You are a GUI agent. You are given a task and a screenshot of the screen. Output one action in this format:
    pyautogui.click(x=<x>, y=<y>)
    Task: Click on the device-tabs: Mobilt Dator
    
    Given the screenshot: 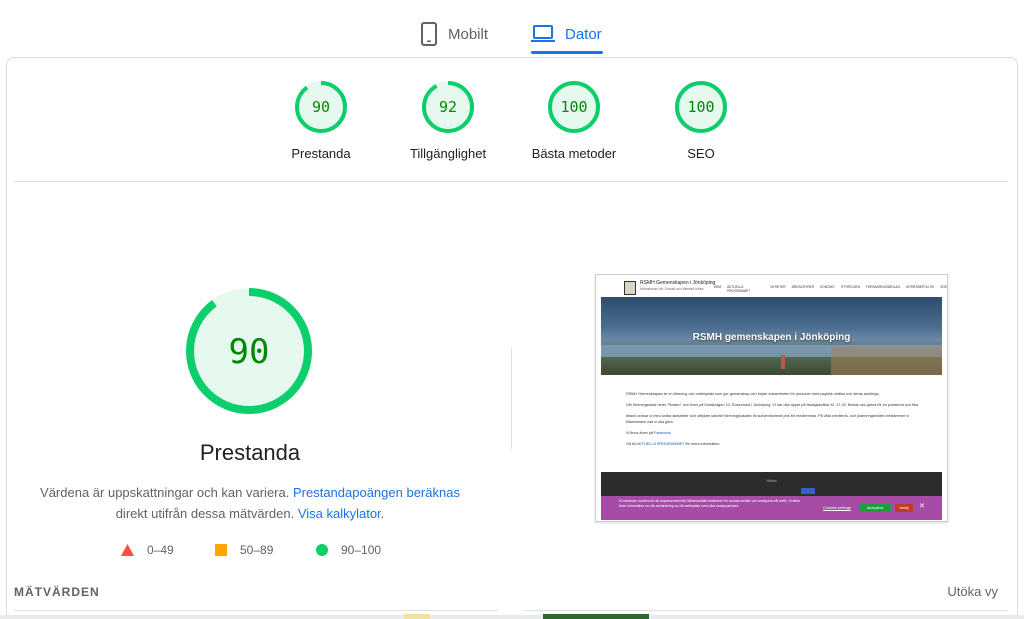 What is the action you would take?
    pyautogui.click(x=512, y=28)
    